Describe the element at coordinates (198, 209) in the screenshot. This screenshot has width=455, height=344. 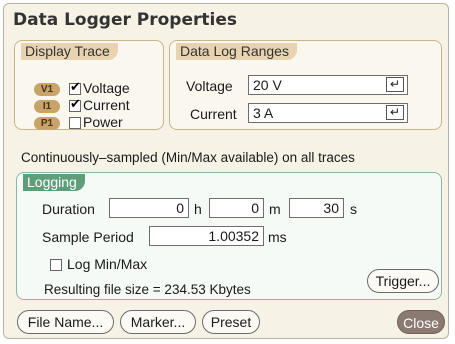
I see `hours-unit: h` at that location.